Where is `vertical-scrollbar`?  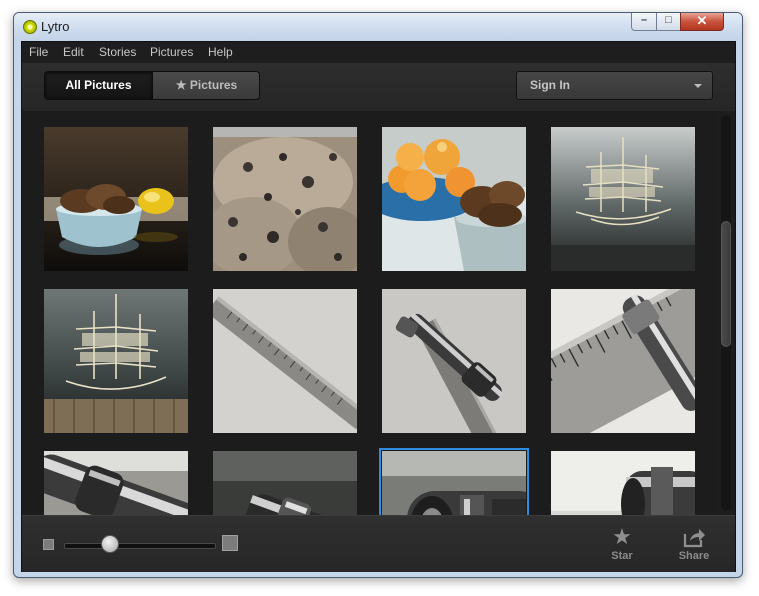 vertical-scrollbar is located at coordinates (726, 313).